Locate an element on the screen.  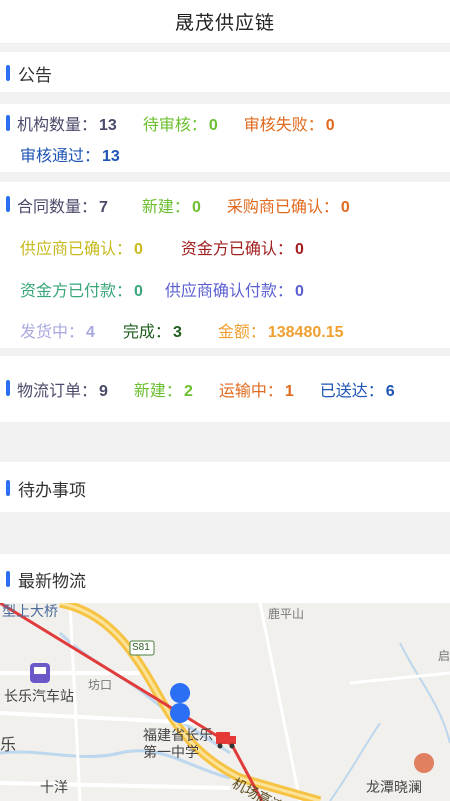
page-title: 晟茂供应链 is located at coordinates (224, 23).